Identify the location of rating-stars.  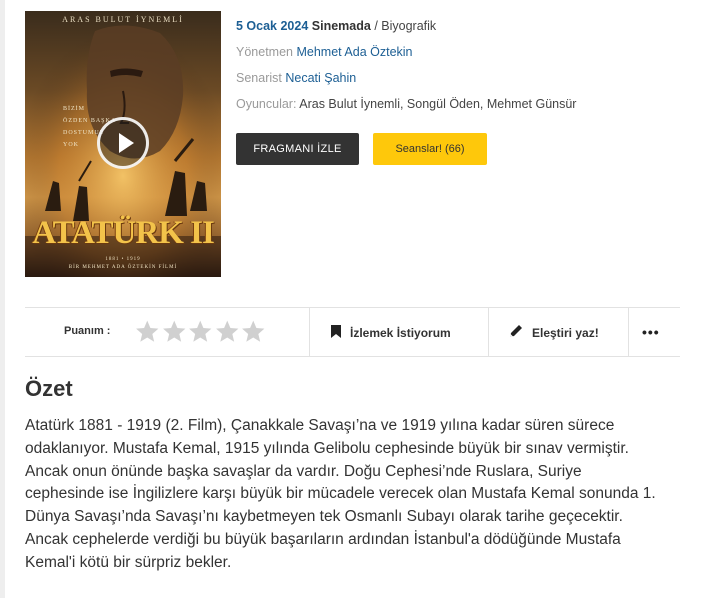
(200, 332).